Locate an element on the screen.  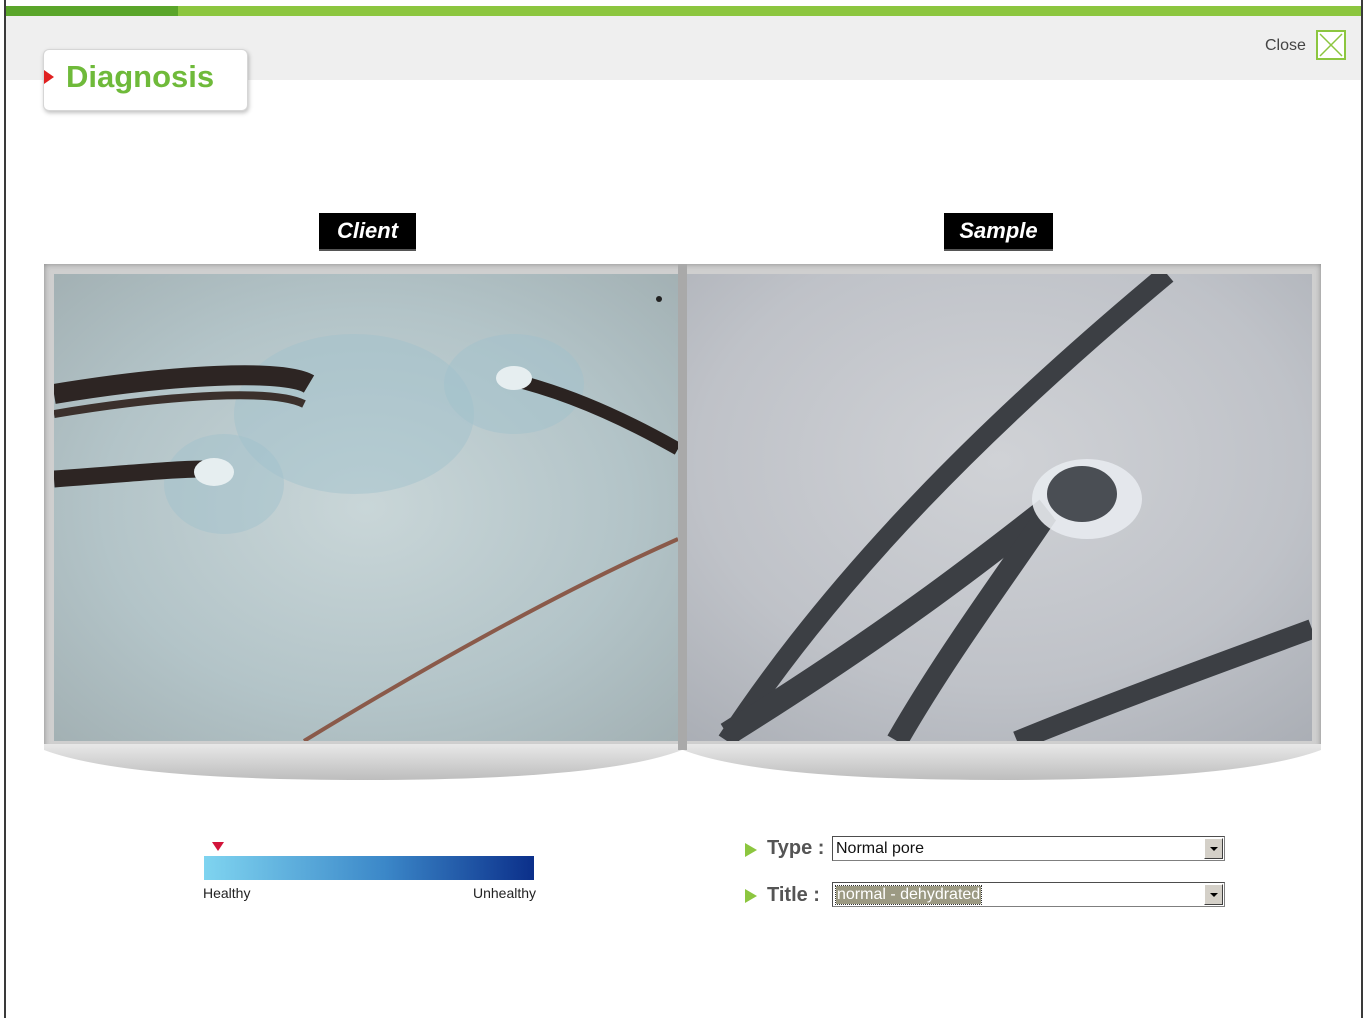
title-arrow-icon is located at coordinates (49, 77).